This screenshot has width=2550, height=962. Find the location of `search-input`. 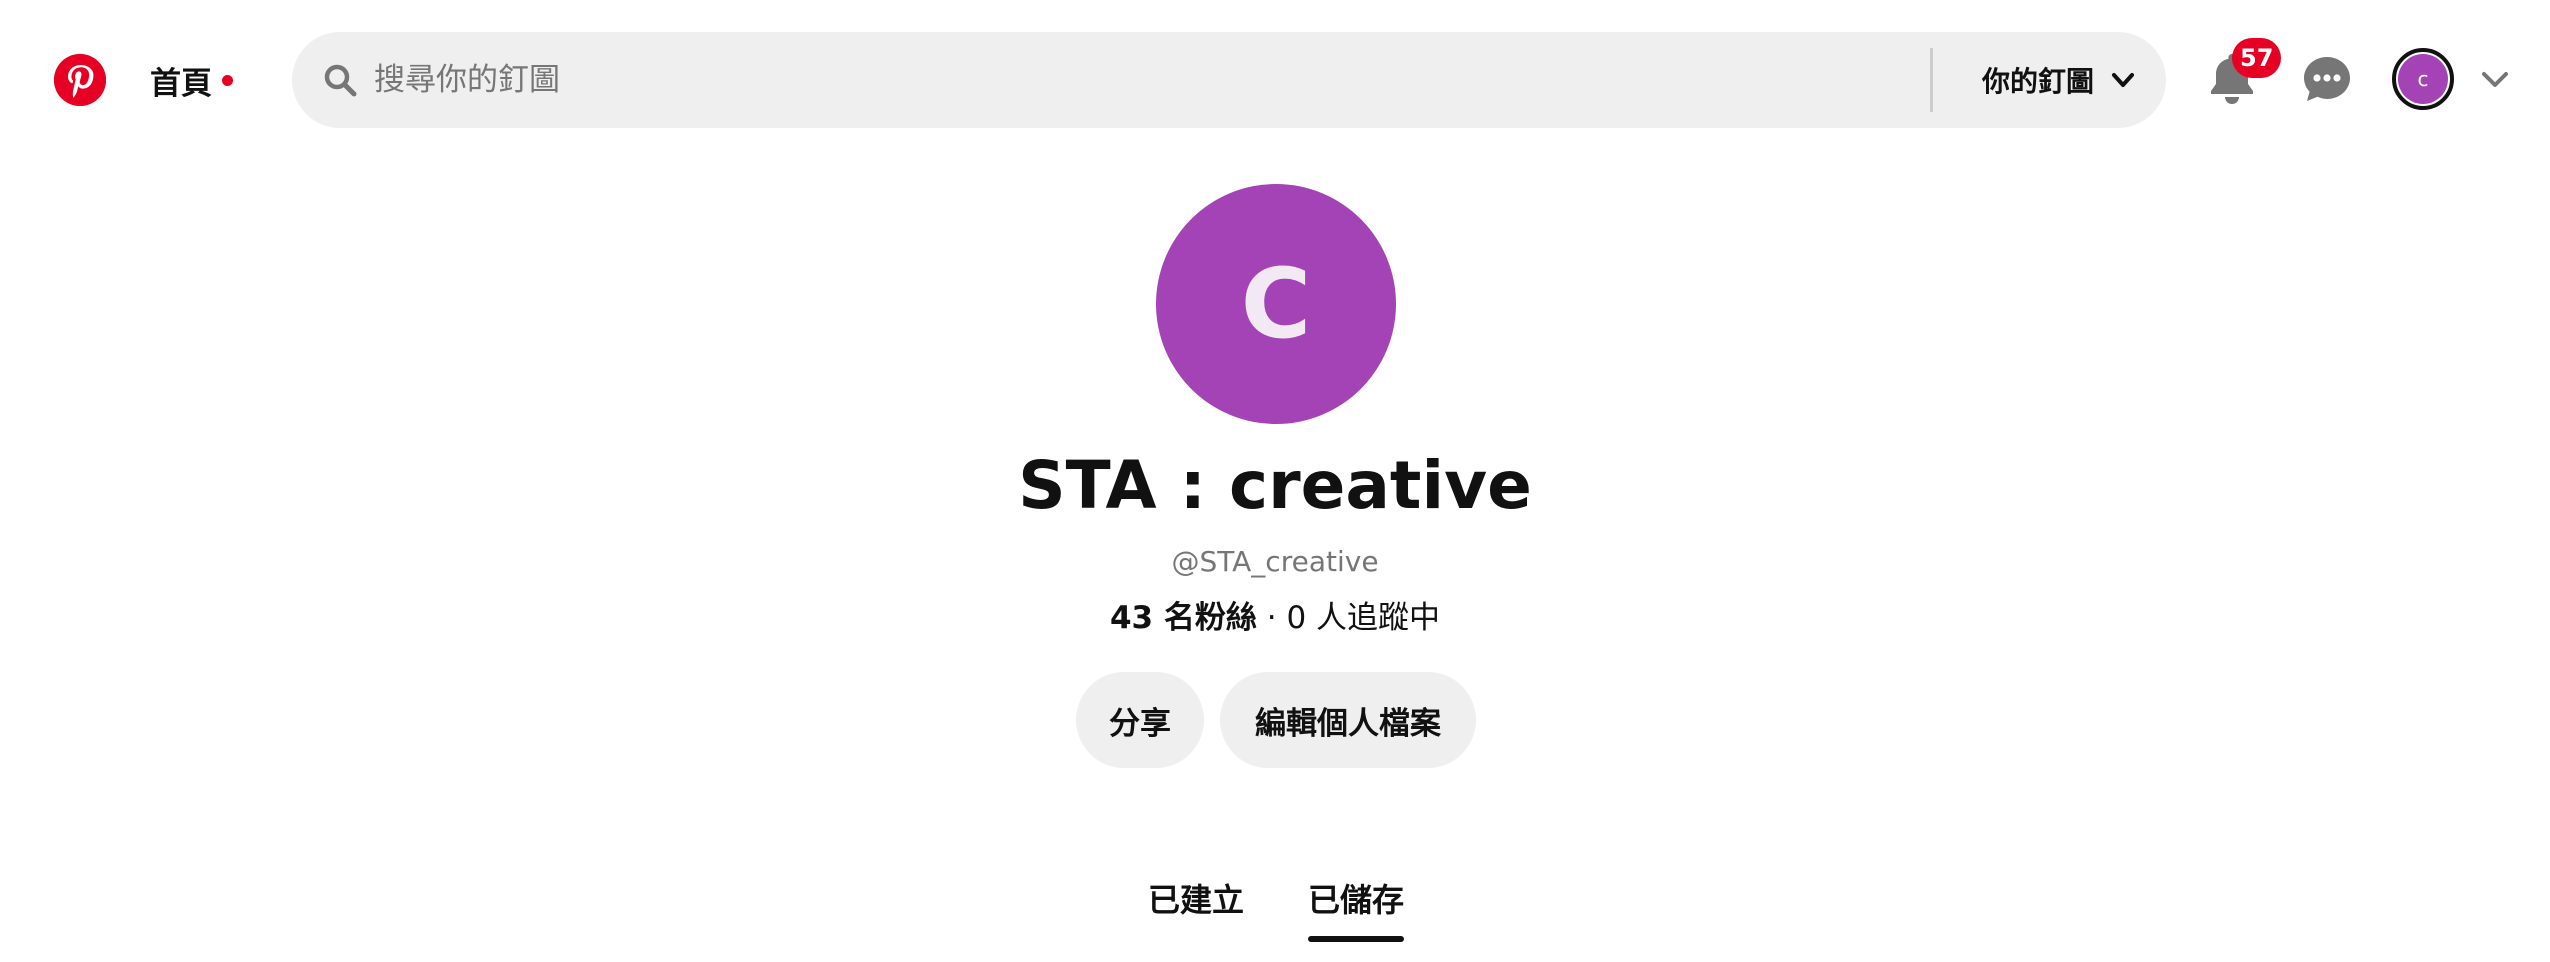

search-input is located at coordinates (1122, 80).